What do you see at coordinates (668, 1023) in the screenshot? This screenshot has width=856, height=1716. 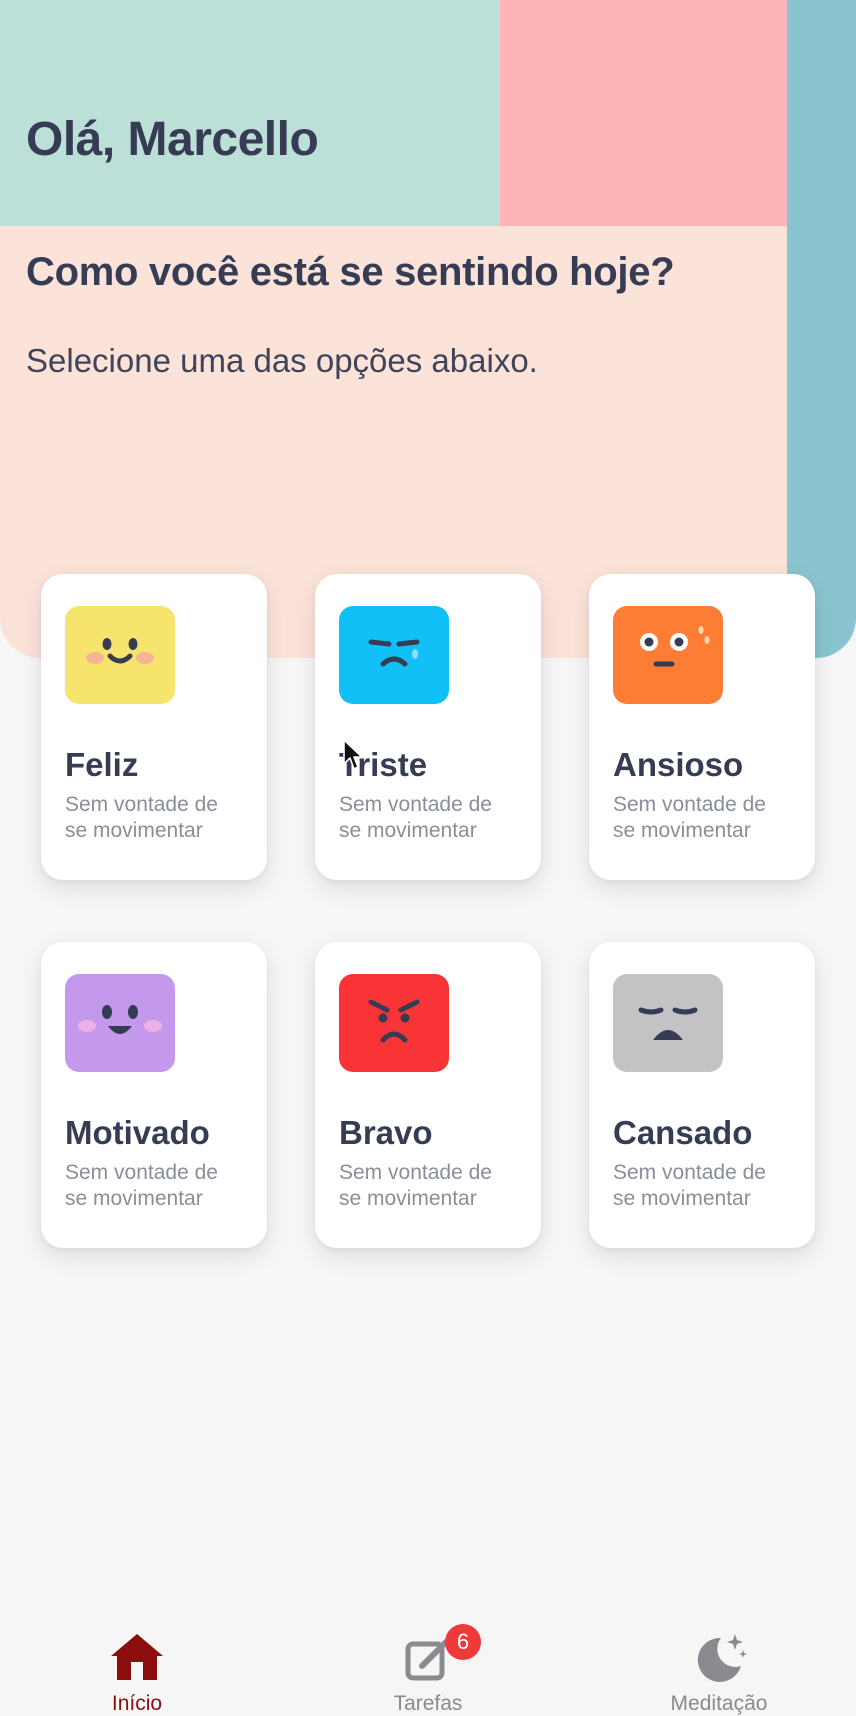 I see `tired-face-icon` at bounding box center [668, 1023].